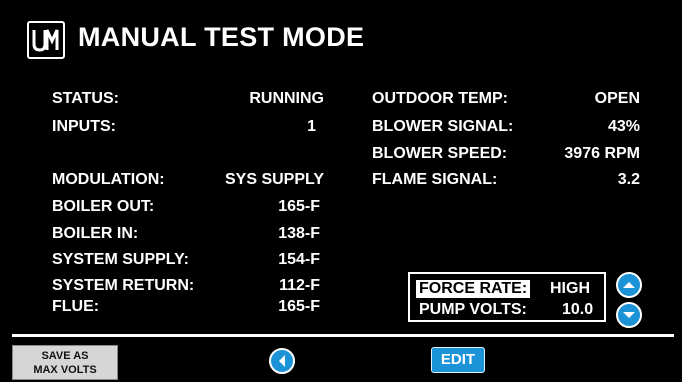 The height and width of the screenshot is (382, 682). What do you see at coordinates (299, 306) in the screenshot?
I see `flue-value: 165-F` at bounding box center [299, 306].